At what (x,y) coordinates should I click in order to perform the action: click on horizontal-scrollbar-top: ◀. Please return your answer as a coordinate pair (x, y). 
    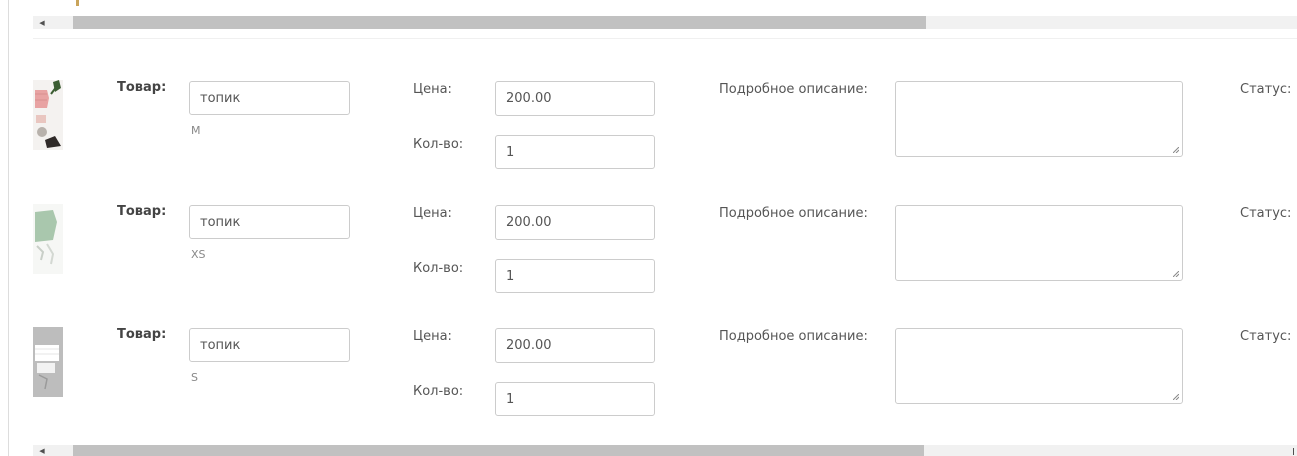
    Looking at the image, I should click on (665, 22).